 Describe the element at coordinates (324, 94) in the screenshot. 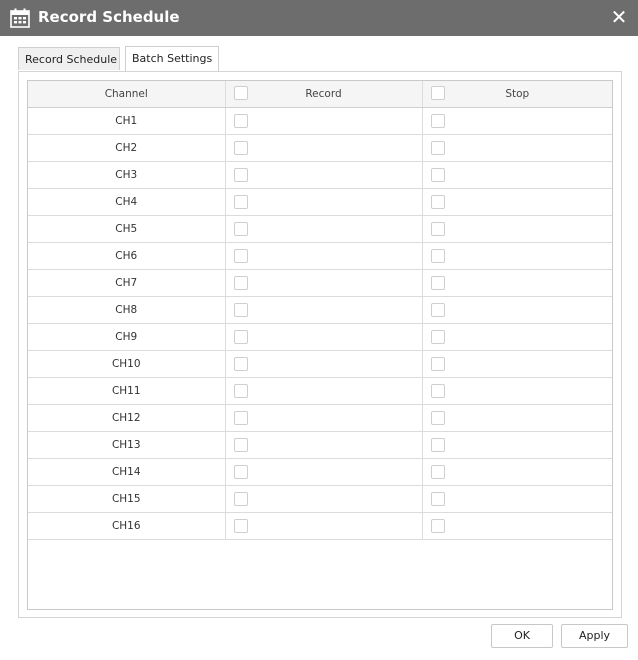

I see `record-header: Record` at that location.